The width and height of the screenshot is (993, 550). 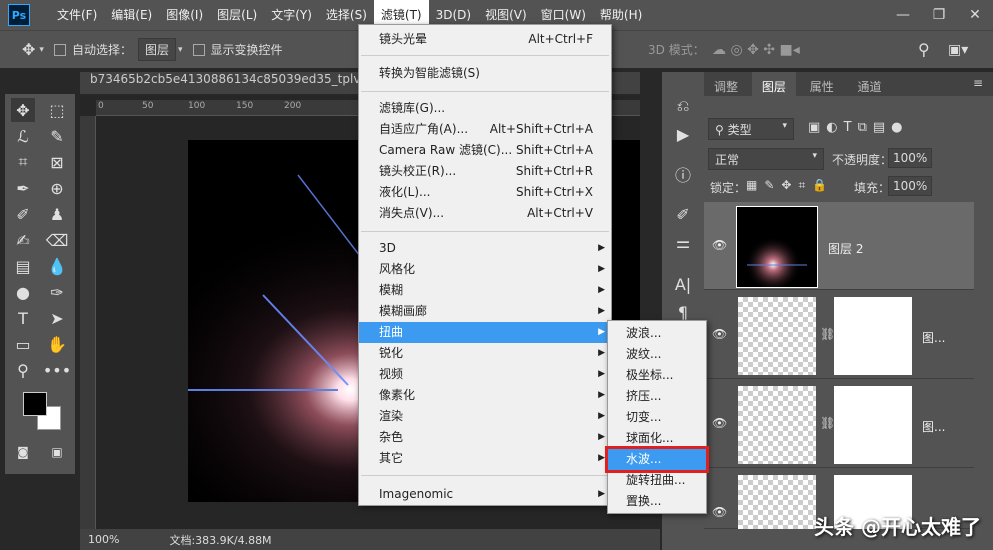 What do you see at coordinates (23, 214) in the screenshot?
I see `brush-tool-icon: ✐` at bounding box center [23, 214].